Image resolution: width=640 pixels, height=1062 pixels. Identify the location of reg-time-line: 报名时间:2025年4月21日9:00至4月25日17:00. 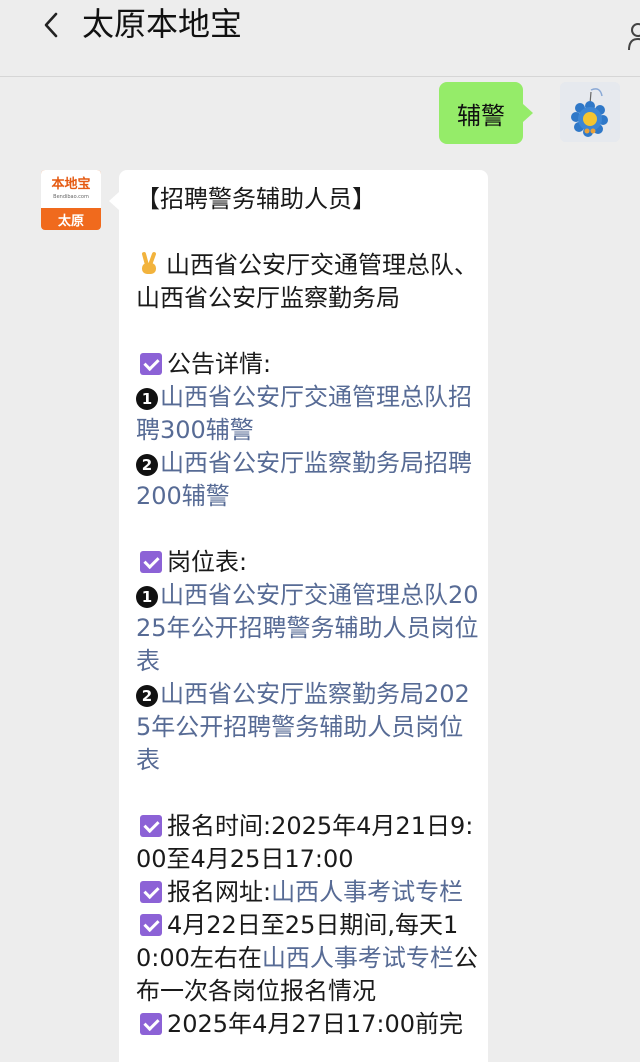
(308, 843).